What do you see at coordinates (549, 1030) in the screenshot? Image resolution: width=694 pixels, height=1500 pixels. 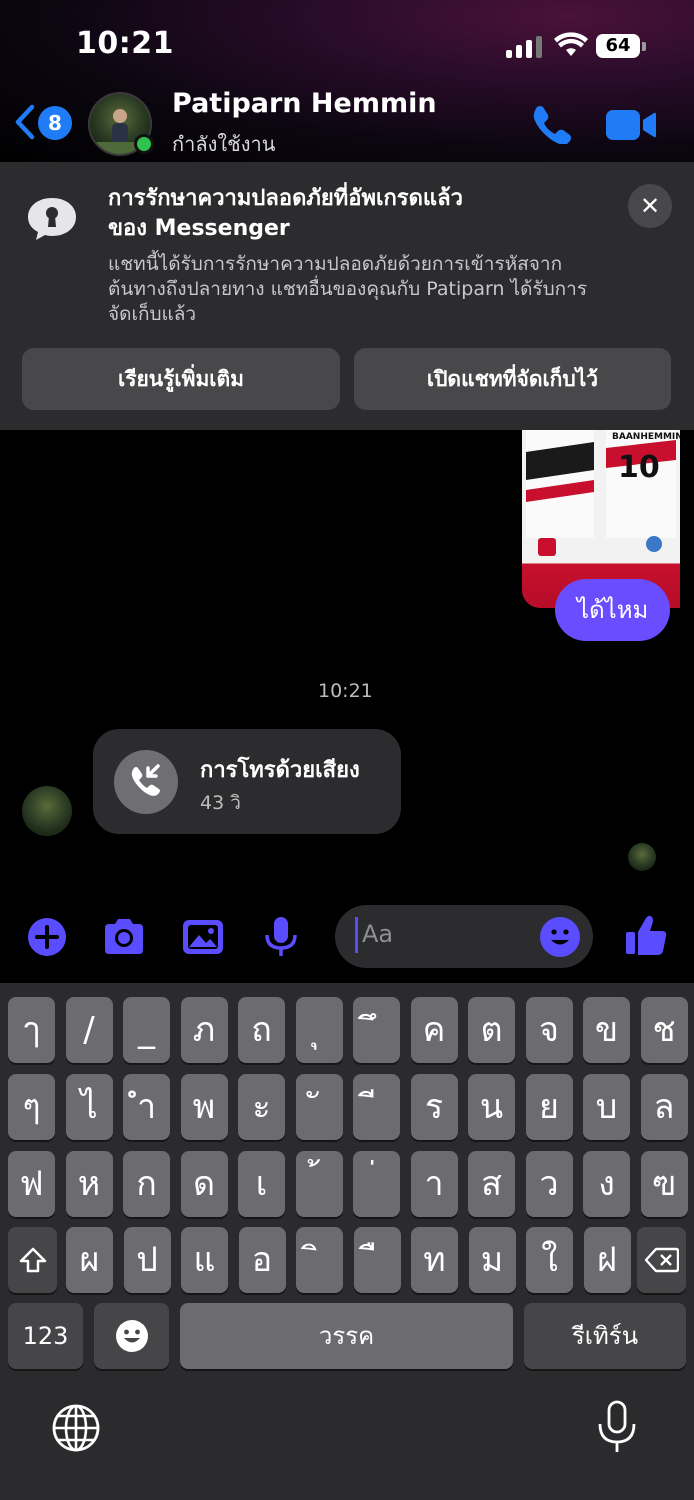 I see `key-row1-9: จ` at bounding box center [549, 1030].